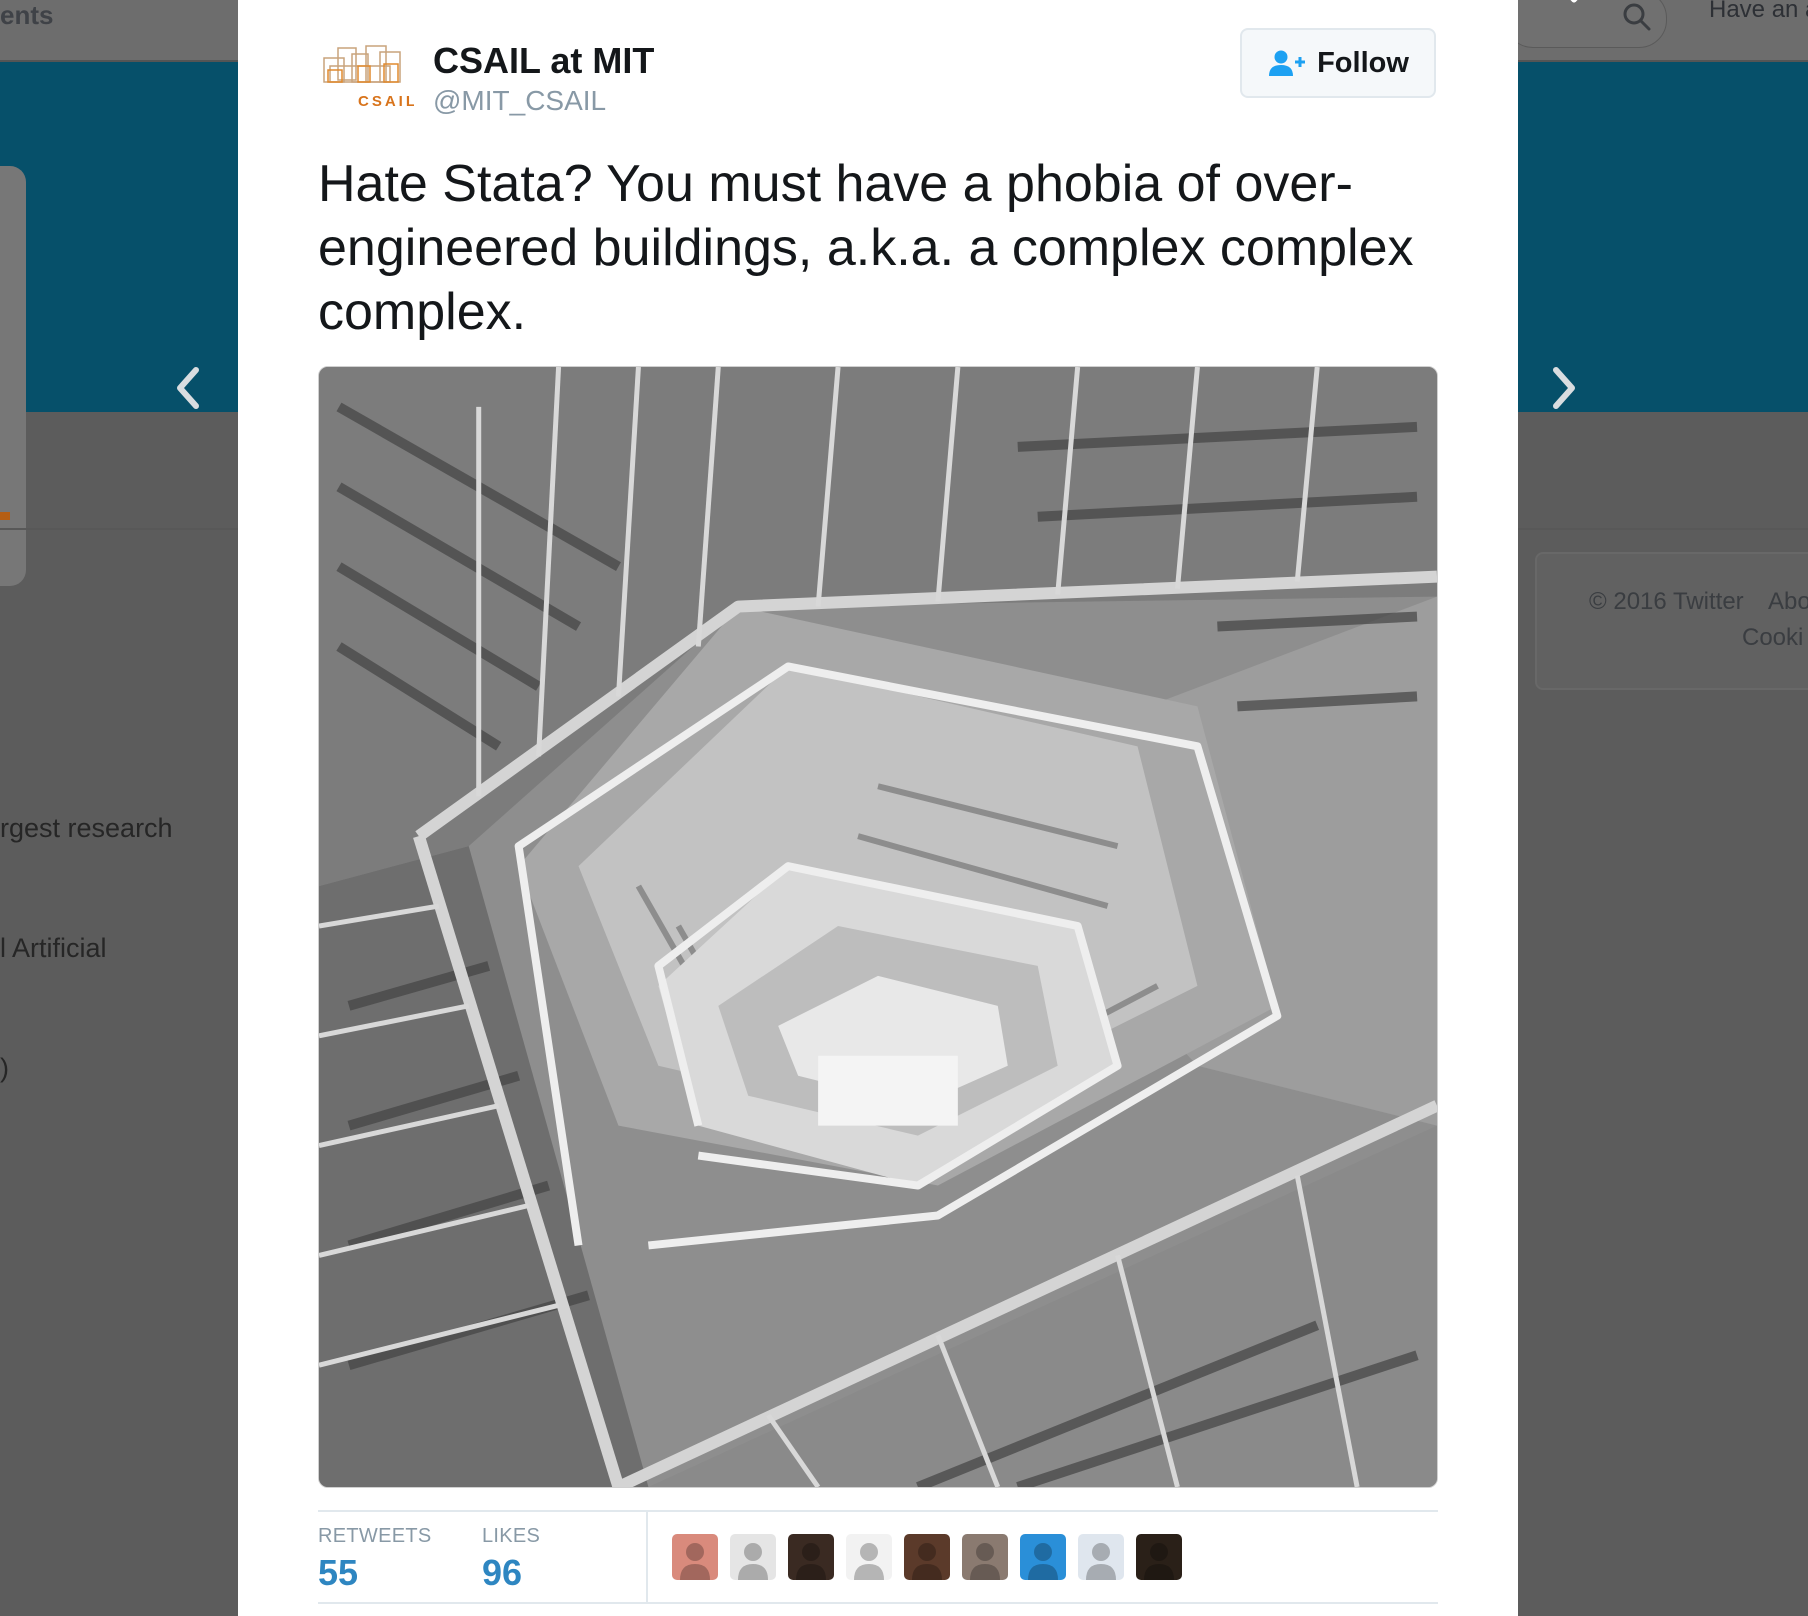 The height and width of the screenshot is (1616, 1808). I want to click on avatar-logo-text: CSAIL, so click(386, 101).